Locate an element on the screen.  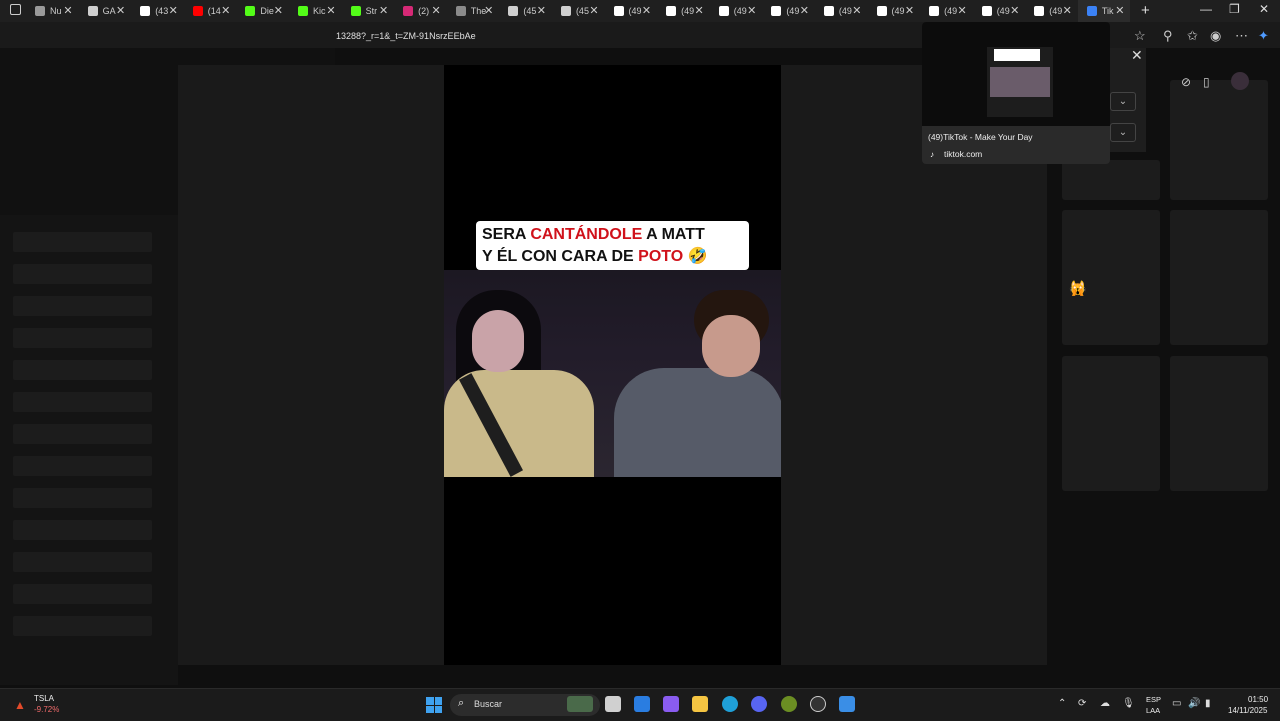
file-explorer-icon is located at coordinates (700, 704).